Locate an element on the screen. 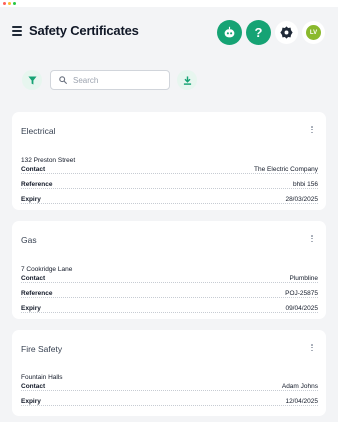 Image resolution: width=338 pixels, height=422 pixels. search-box is located at coordinates (110, 80).